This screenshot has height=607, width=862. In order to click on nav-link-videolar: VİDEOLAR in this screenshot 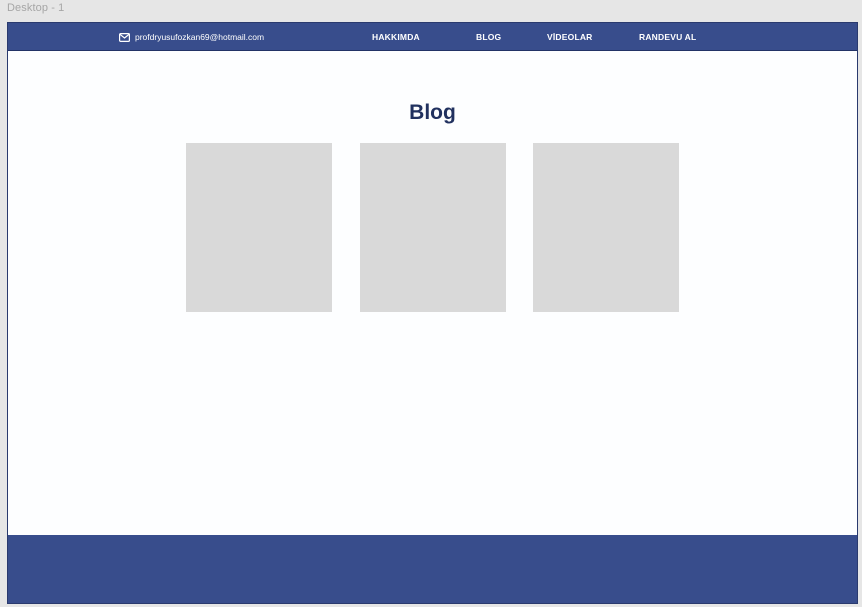, I will do `click(570, 37)`.